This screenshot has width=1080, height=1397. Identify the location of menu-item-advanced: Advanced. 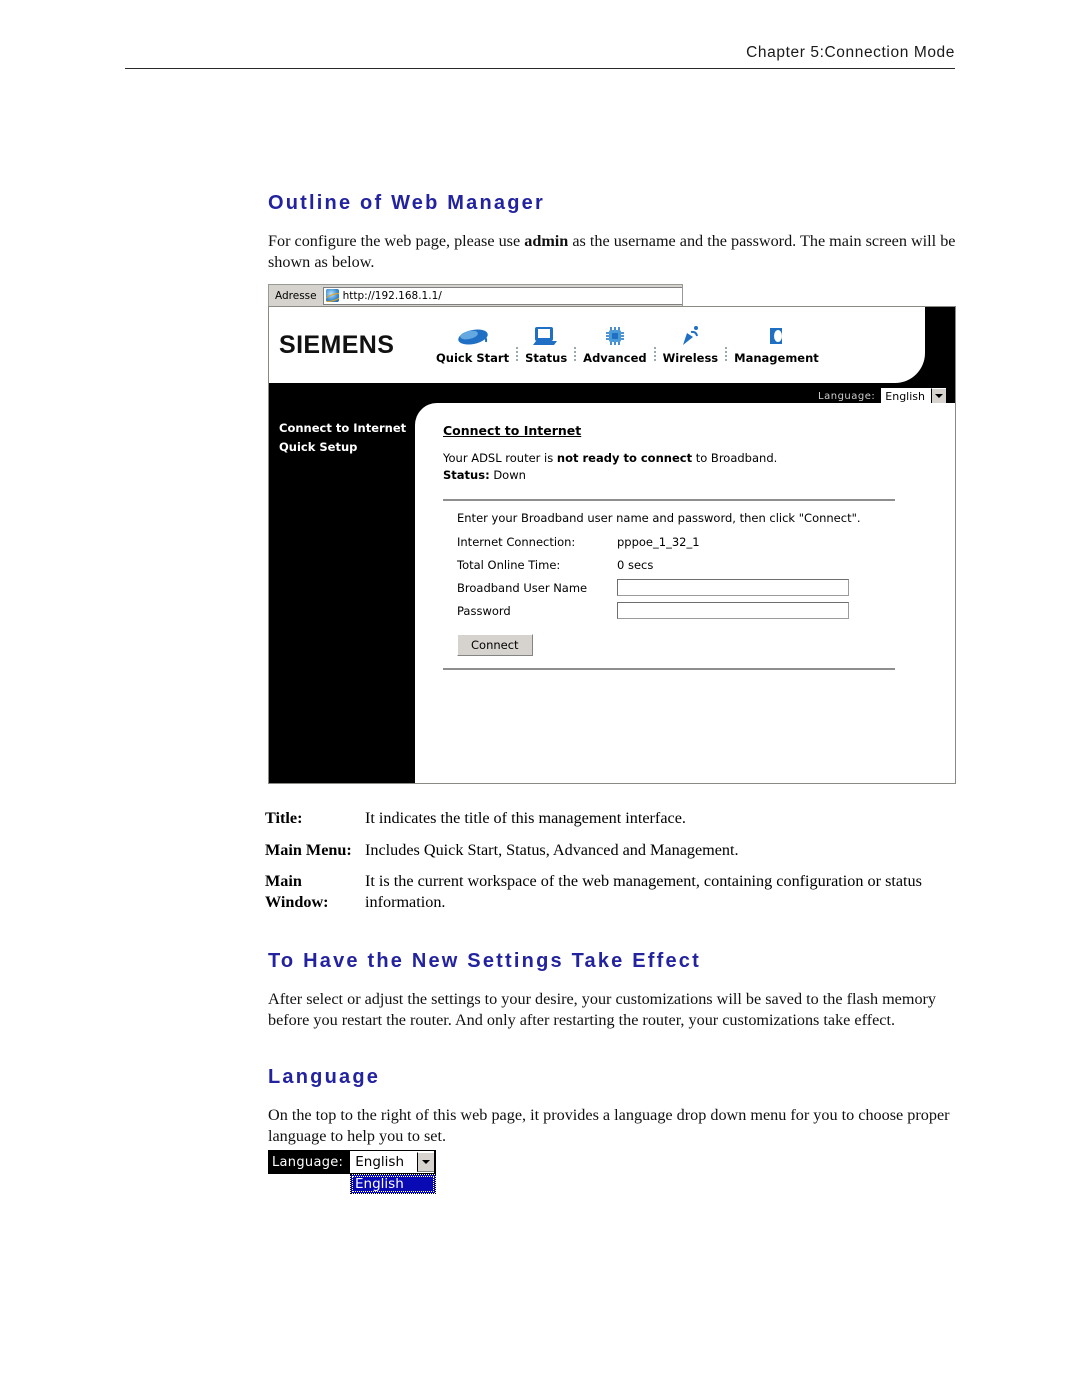
(614, 345).